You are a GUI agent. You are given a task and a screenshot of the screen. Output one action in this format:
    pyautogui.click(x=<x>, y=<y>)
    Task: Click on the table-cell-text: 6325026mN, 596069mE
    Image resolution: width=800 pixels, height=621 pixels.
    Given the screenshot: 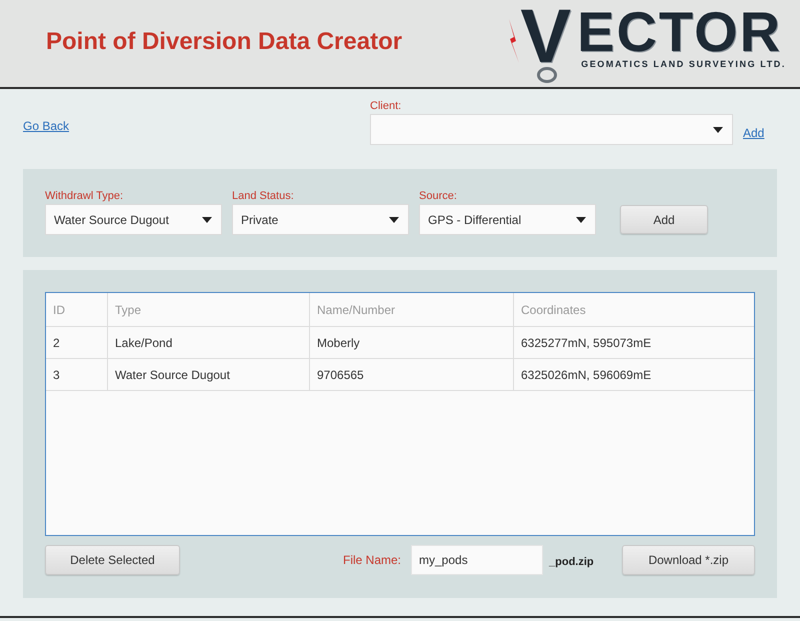 What is the action you would take?
    pyautogui.click(x=586, y=375)
    